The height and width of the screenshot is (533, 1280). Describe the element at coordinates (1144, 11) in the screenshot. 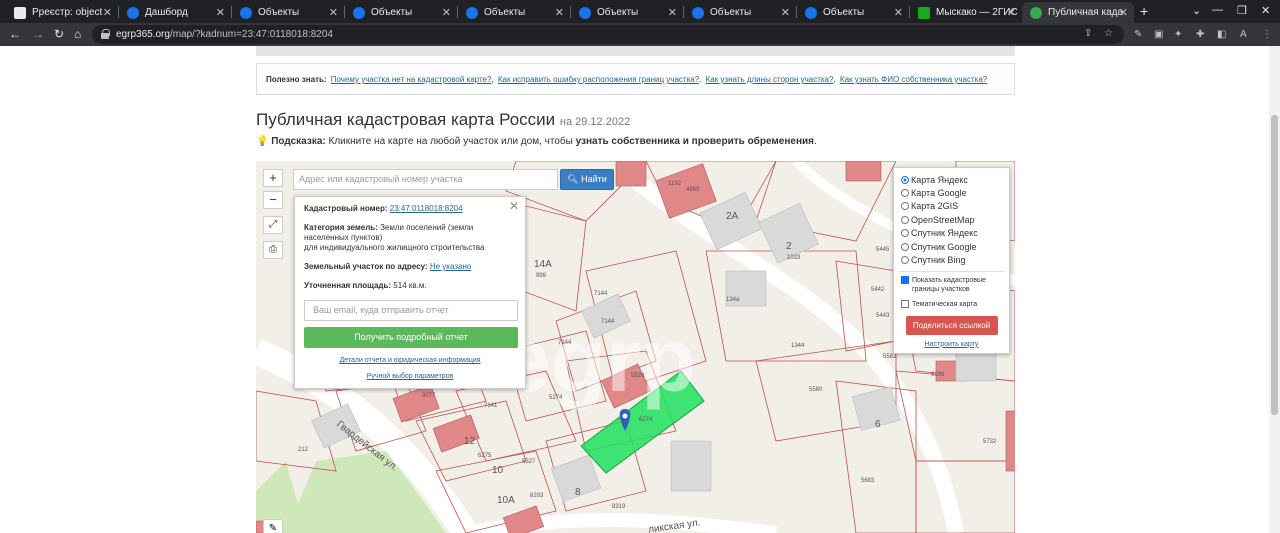

I see `new-tab-button: +` at that location.